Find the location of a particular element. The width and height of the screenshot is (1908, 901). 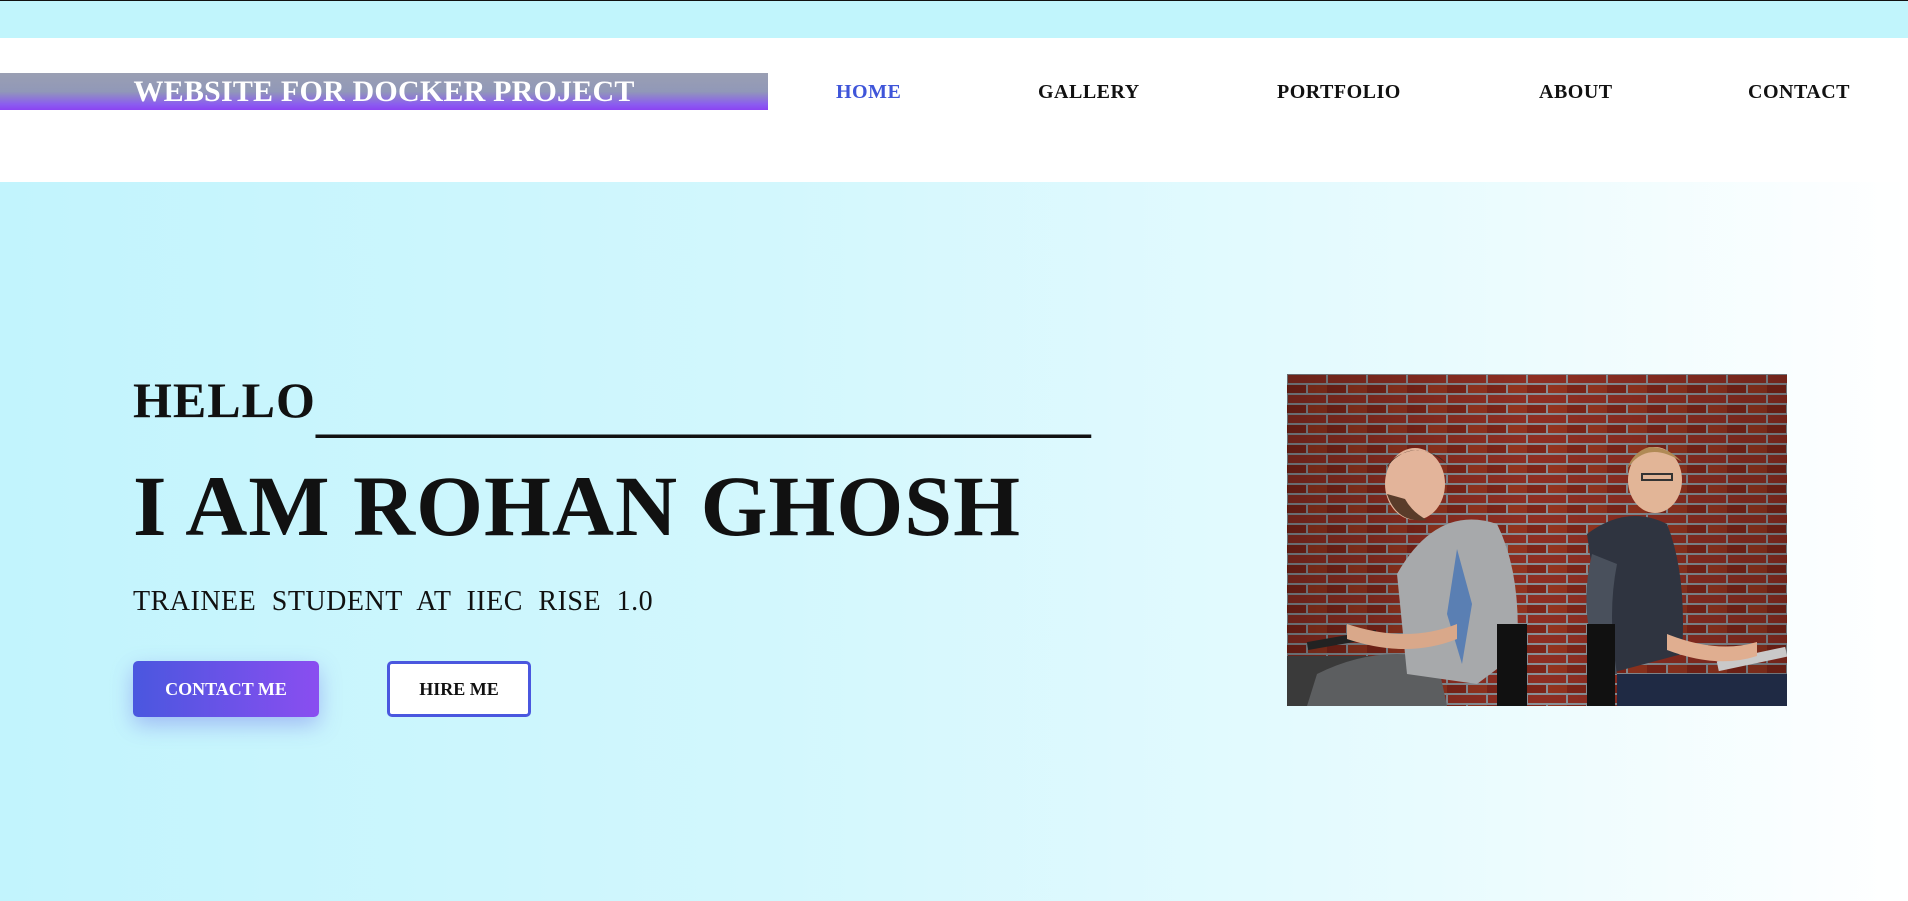

nav-about: ABOUT is located at coordinates (1576, 92).